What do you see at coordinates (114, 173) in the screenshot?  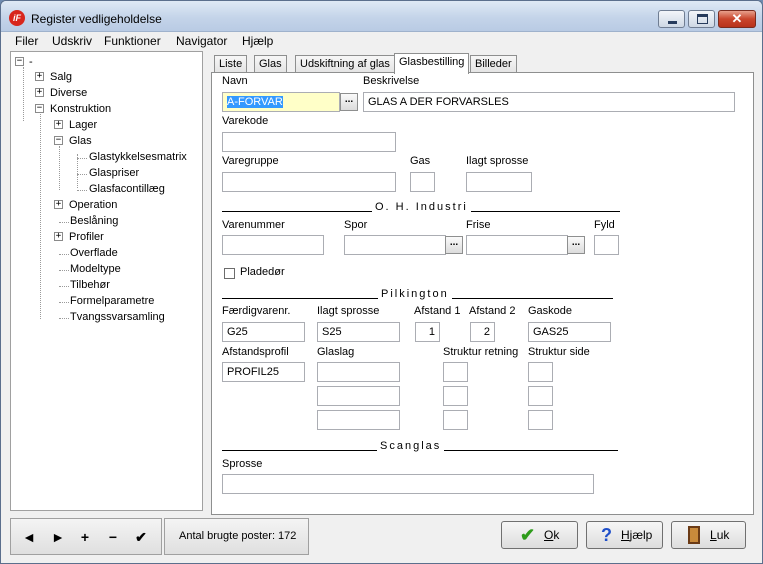 I see `tree-item-glaspriser: Glaspriser` at bounding box center [114, 173].